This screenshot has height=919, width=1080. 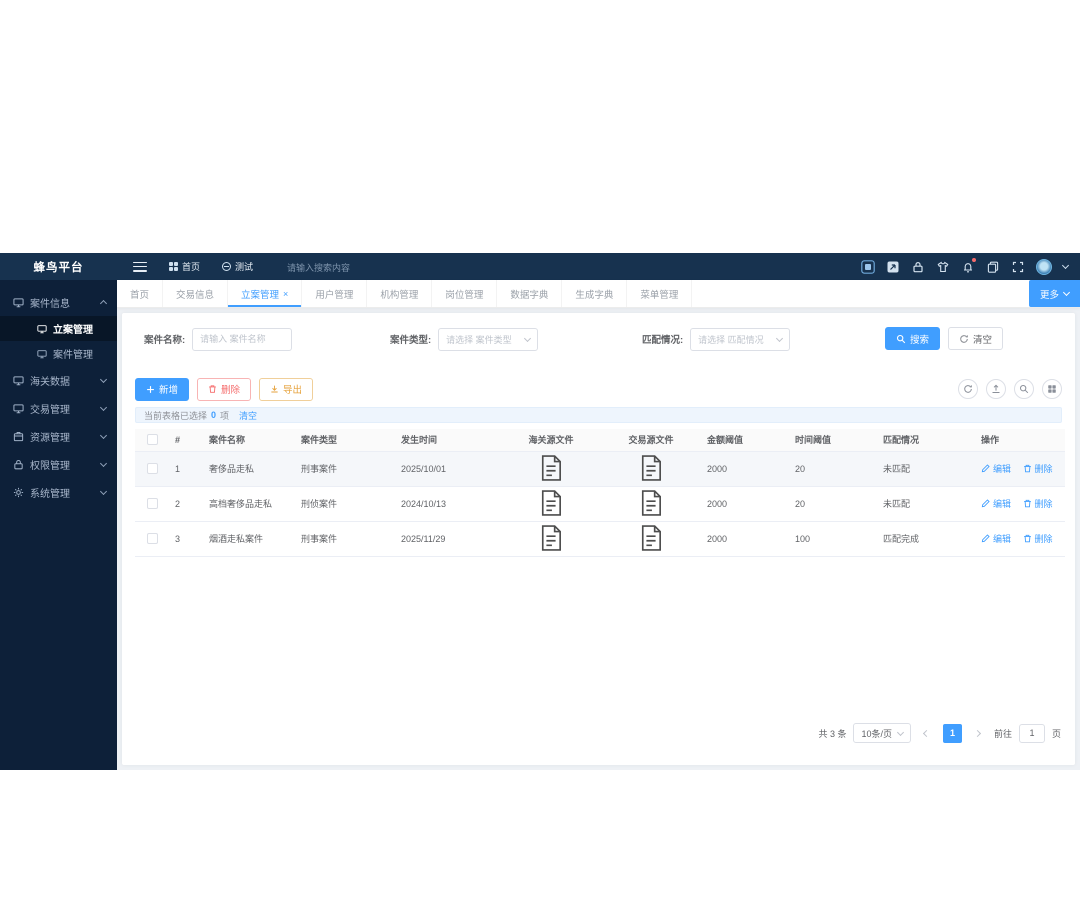 What do you see at coordinates (1002, 733) in the screenshot?
I see `goto-label: 前往` at bounding box center [1002, 733].